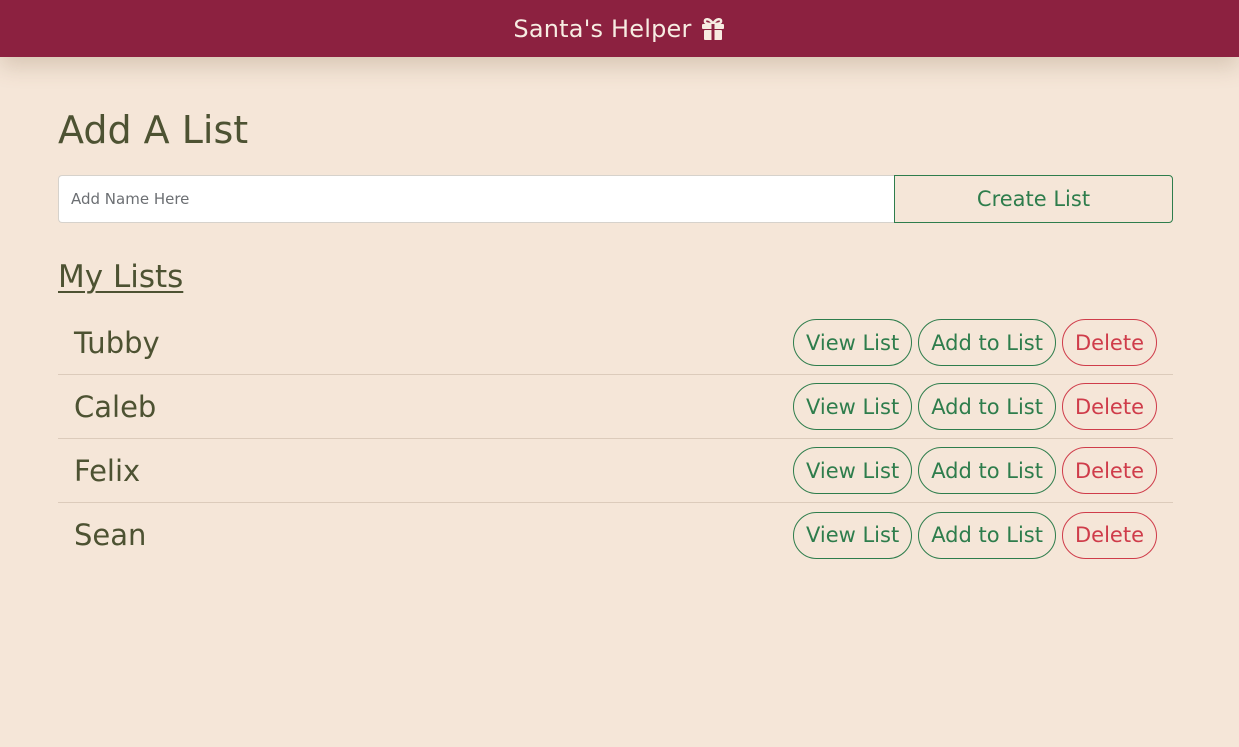 This screenshot has width=1239, height=747. What do you see at coordinates (602, 28) in the screenshot?
I see `app-title: Santa's Helper` at bounding box center [602, 28].